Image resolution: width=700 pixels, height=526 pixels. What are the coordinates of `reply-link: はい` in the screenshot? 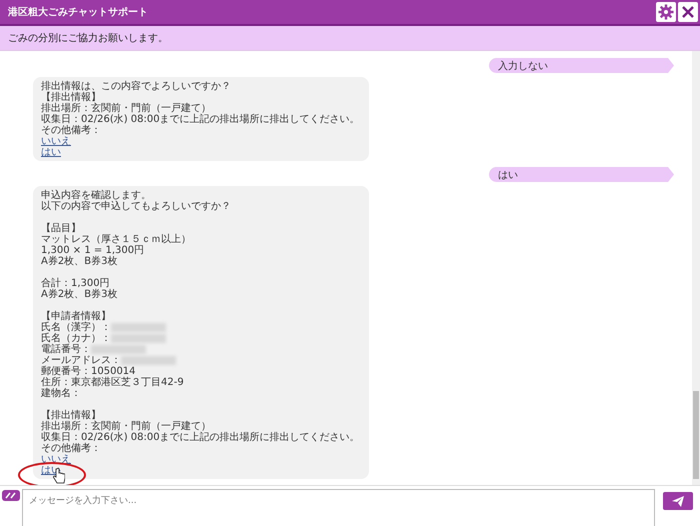 It's located at (51, 152).